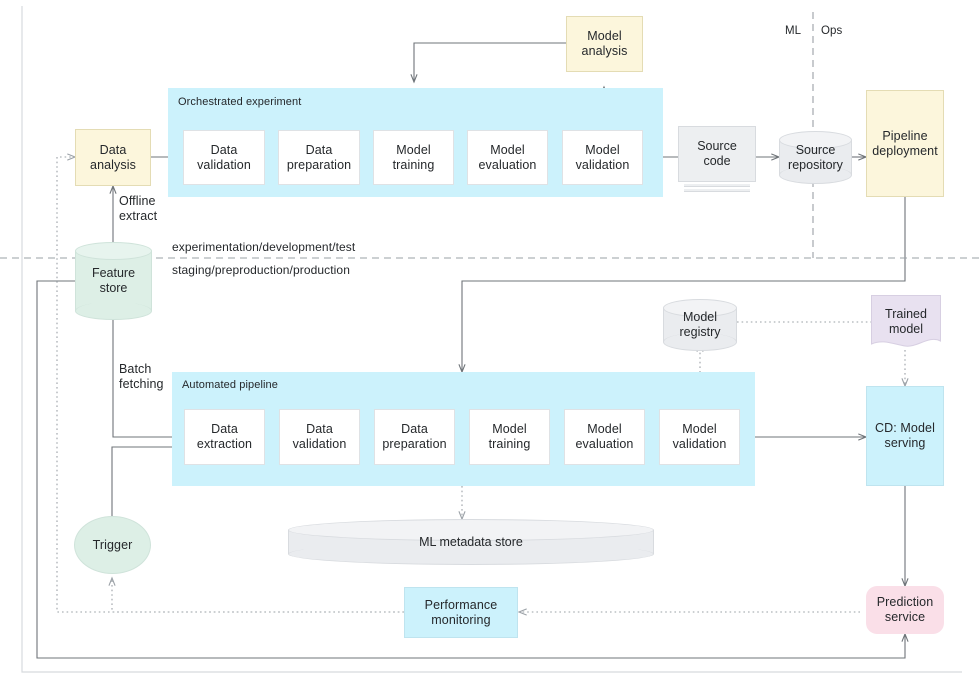 Image resolution: width=980 pixels, height=679 pixels. What do you see at coordinates (717, 154) in the screenshot?
I see `source-code-face: Source code` at bounding box center [717, 154].